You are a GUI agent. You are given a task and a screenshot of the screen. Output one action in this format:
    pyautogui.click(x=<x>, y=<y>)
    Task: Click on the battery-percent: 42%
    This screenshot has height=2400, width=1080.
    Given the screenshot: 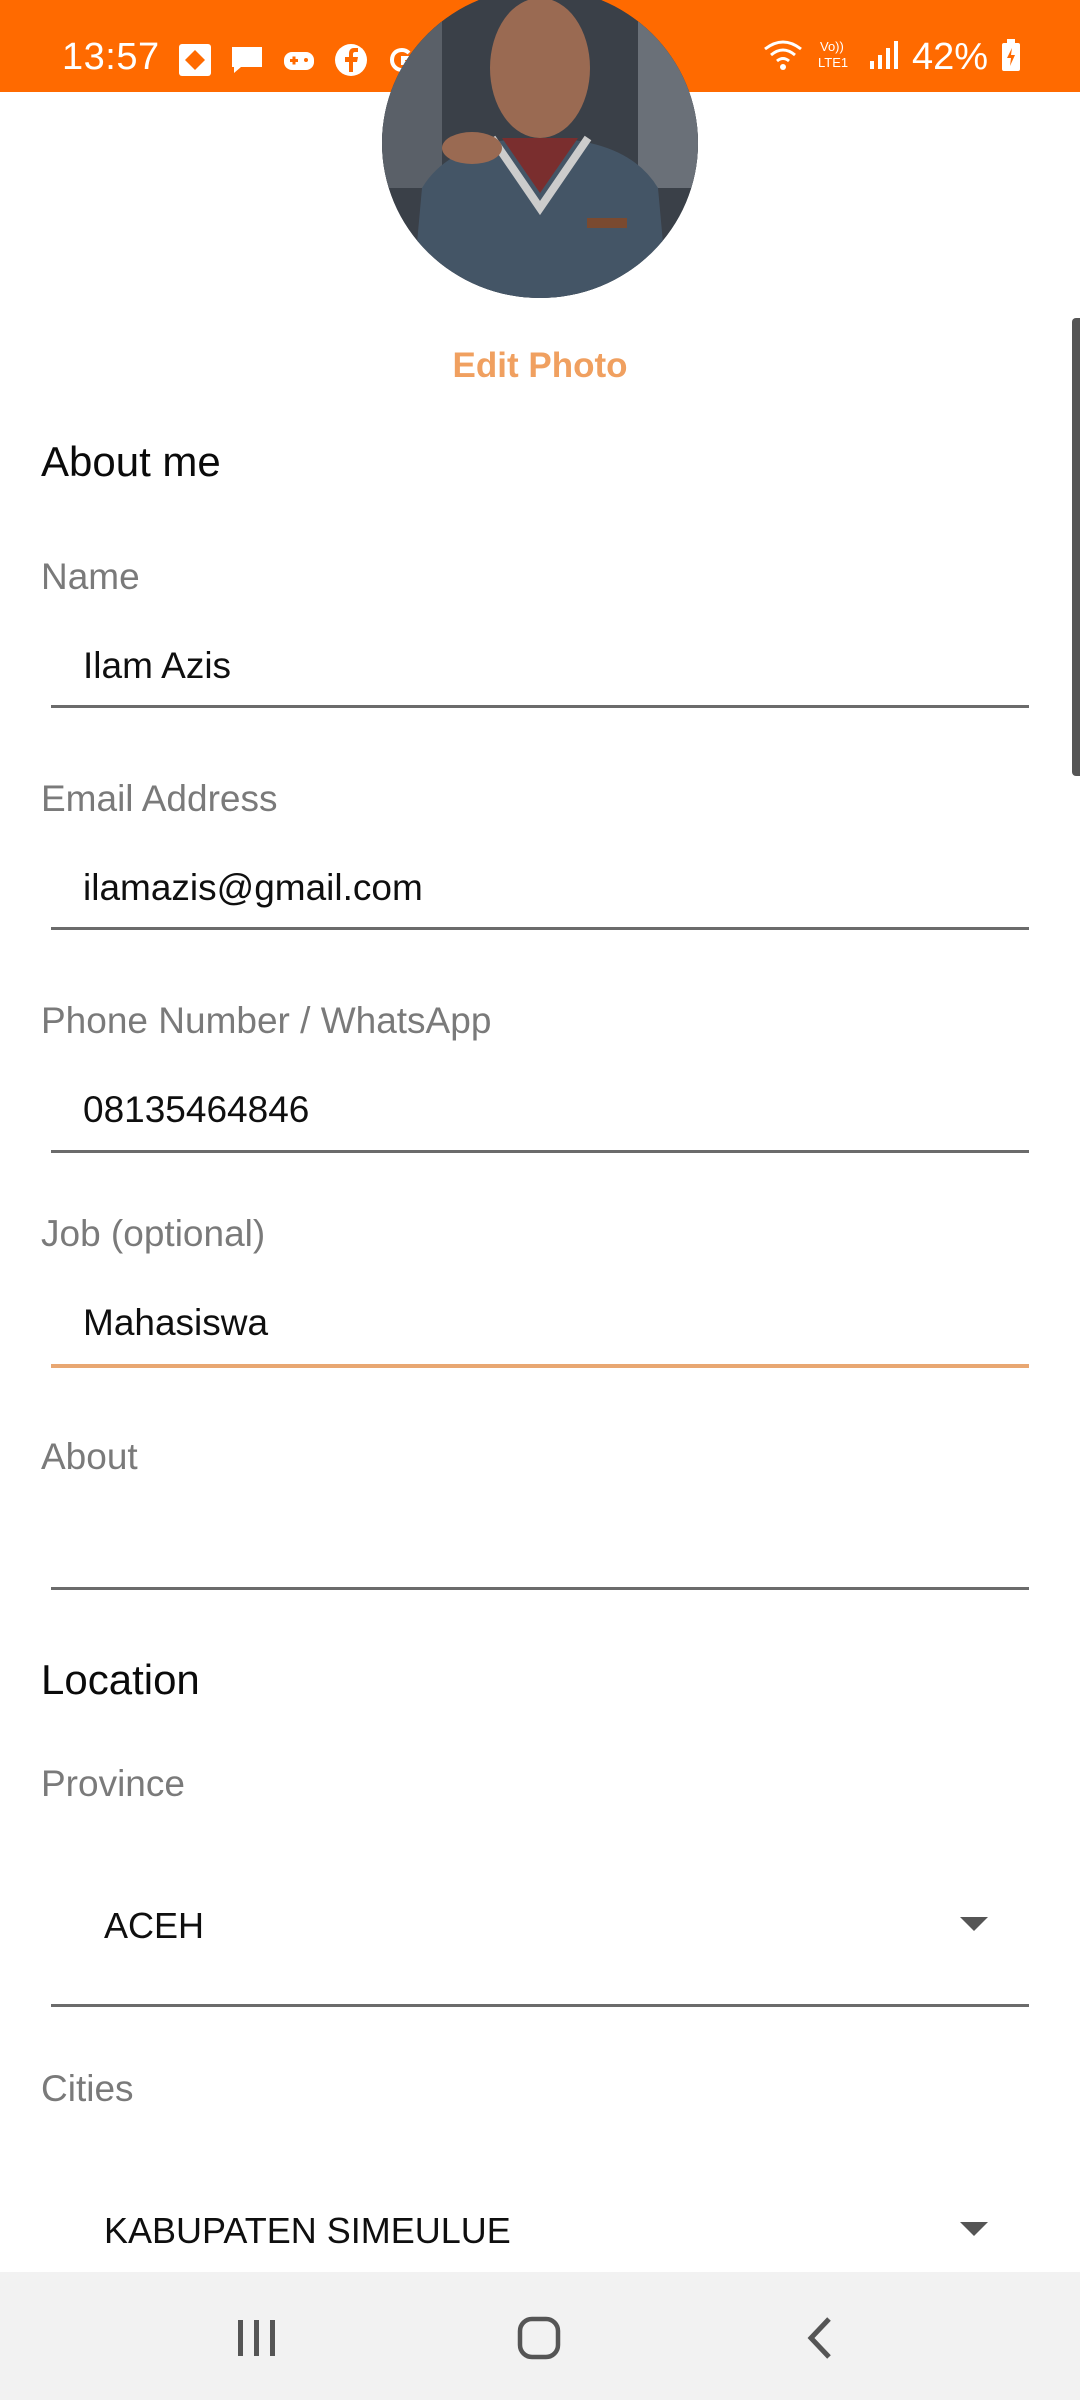 What is the action you would take?
    pyautogui.click(x=949, y=57)
    